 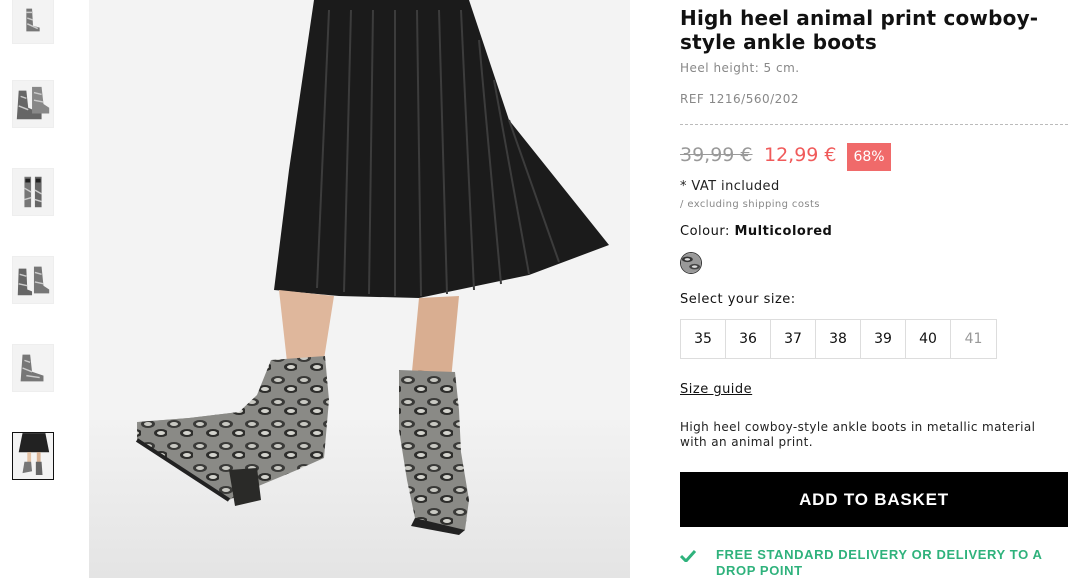 What do you see at coordinates (874, 124) in the screenshot?
I see `divider` at bounding box center [874, 124].